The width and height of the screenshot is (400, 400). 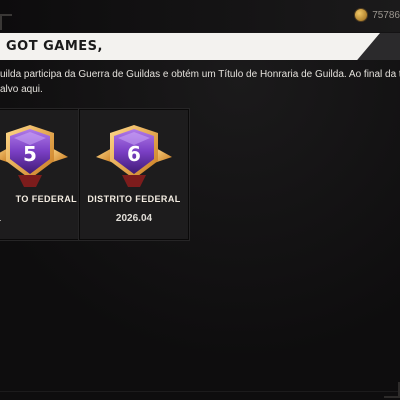 I want to click on bottom-divider, so click(x=200, y=391).